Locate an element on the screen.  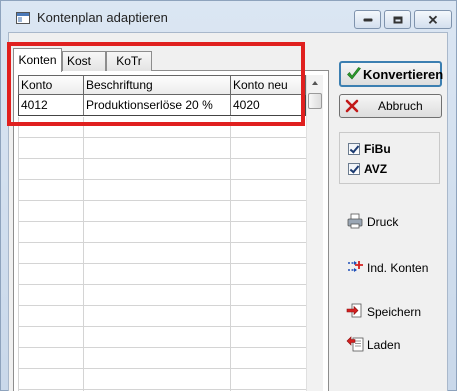
window-icon is located at coordinates (23, 18).